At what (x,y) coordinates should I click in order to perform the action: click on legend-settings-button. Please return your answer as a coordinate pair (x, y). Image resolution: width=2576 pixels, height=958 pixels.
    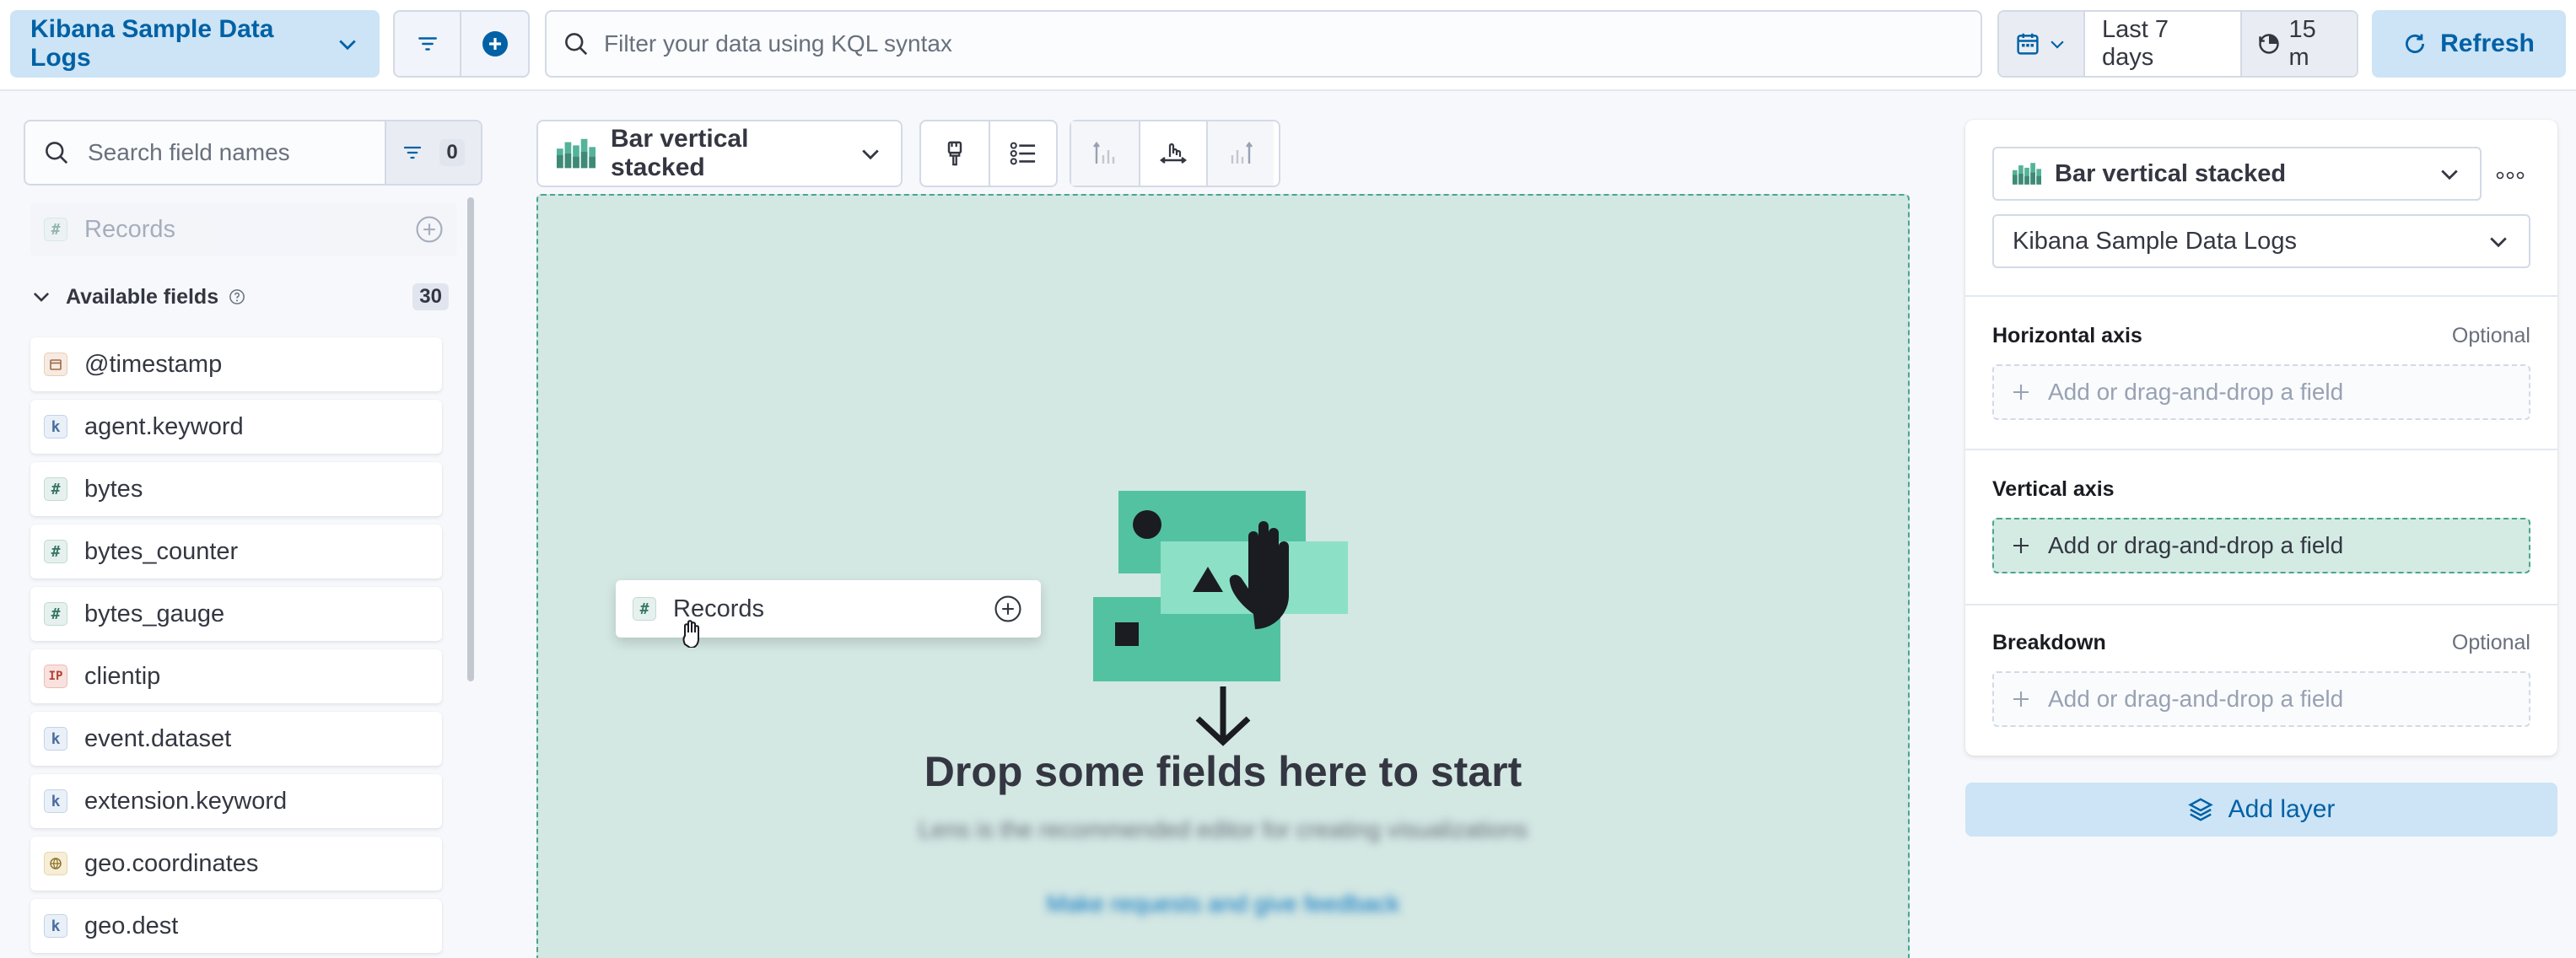
    Looking at the image, I should click on (1022, 153).